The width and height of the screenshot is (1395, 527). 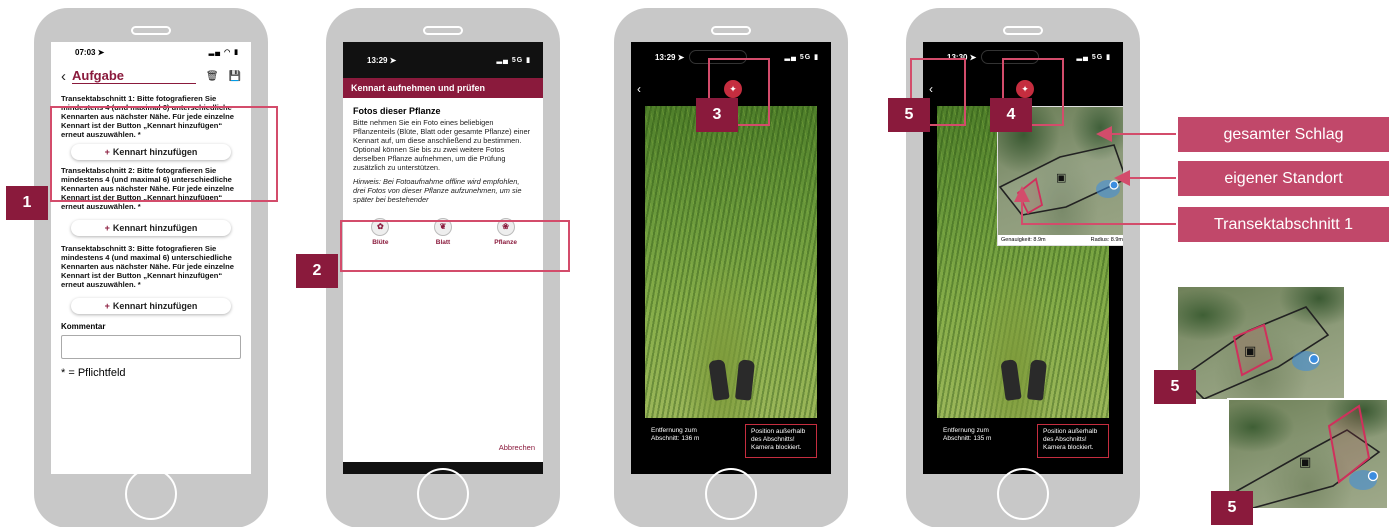 I want to click on accuracy-text: Genauigkeit: 8.9m, so click(x=1023, y=240).